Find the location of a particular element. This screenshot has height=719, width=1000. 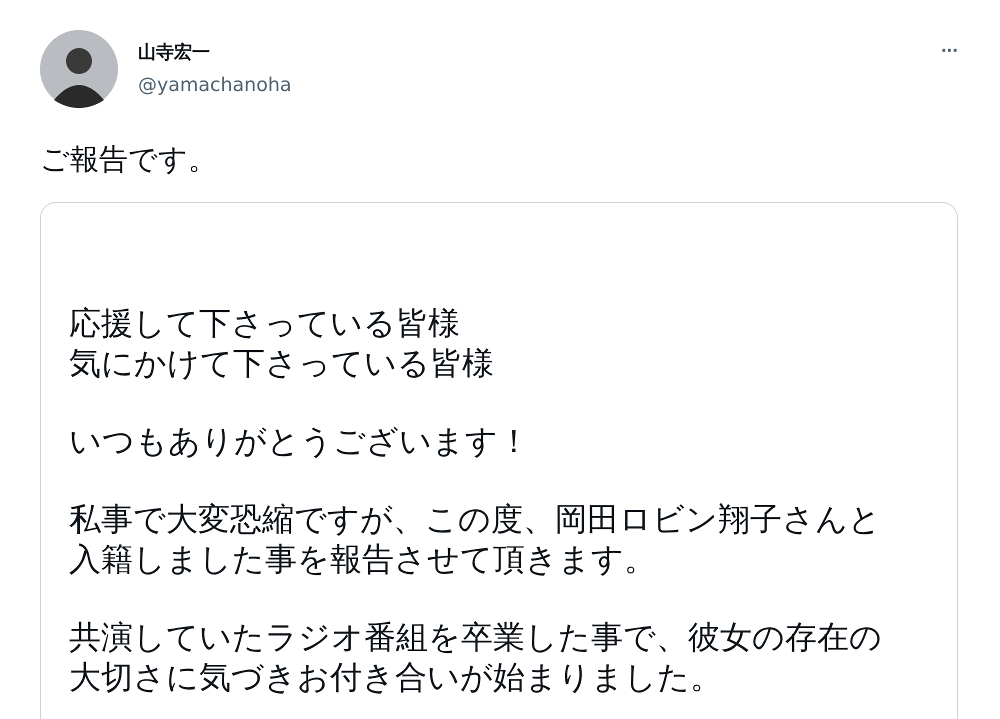

statement-line: いつもありがとうございます！ is located at coordinates (299, 441).